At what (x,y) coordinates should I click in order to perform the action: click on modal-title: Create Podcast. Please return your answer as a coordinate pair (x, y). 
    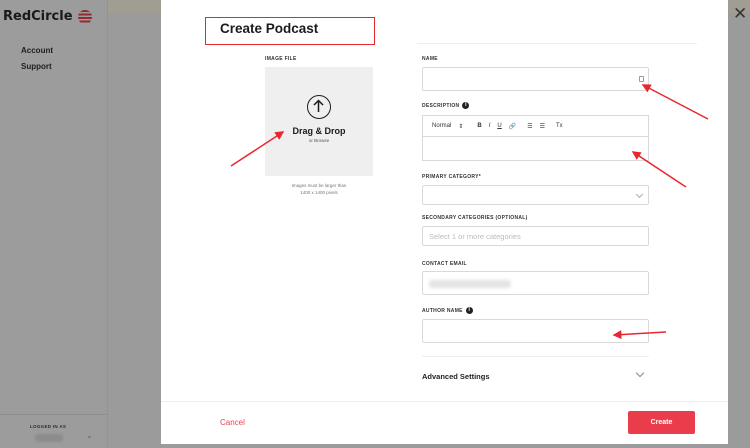
    Looking at the image, I should click on (269, 28).